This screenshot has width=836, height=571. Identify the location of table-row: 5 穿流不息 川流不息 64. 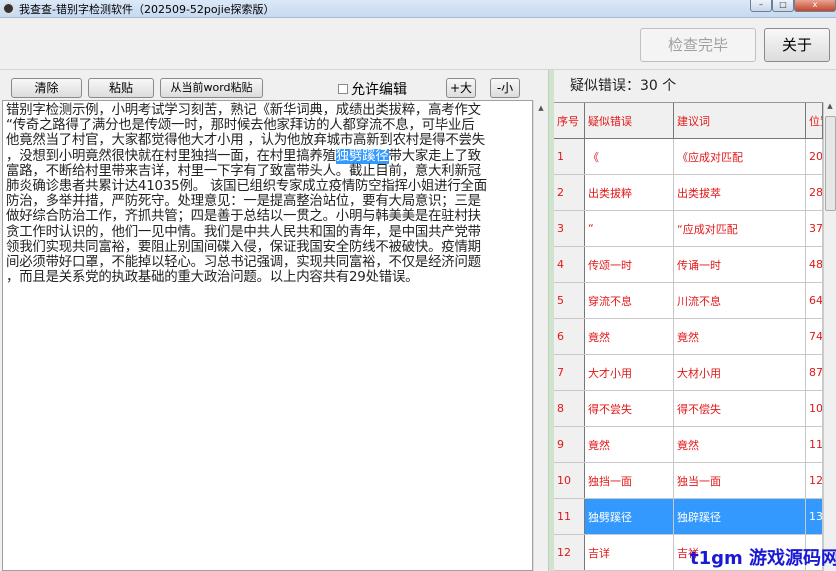
(688, 301).